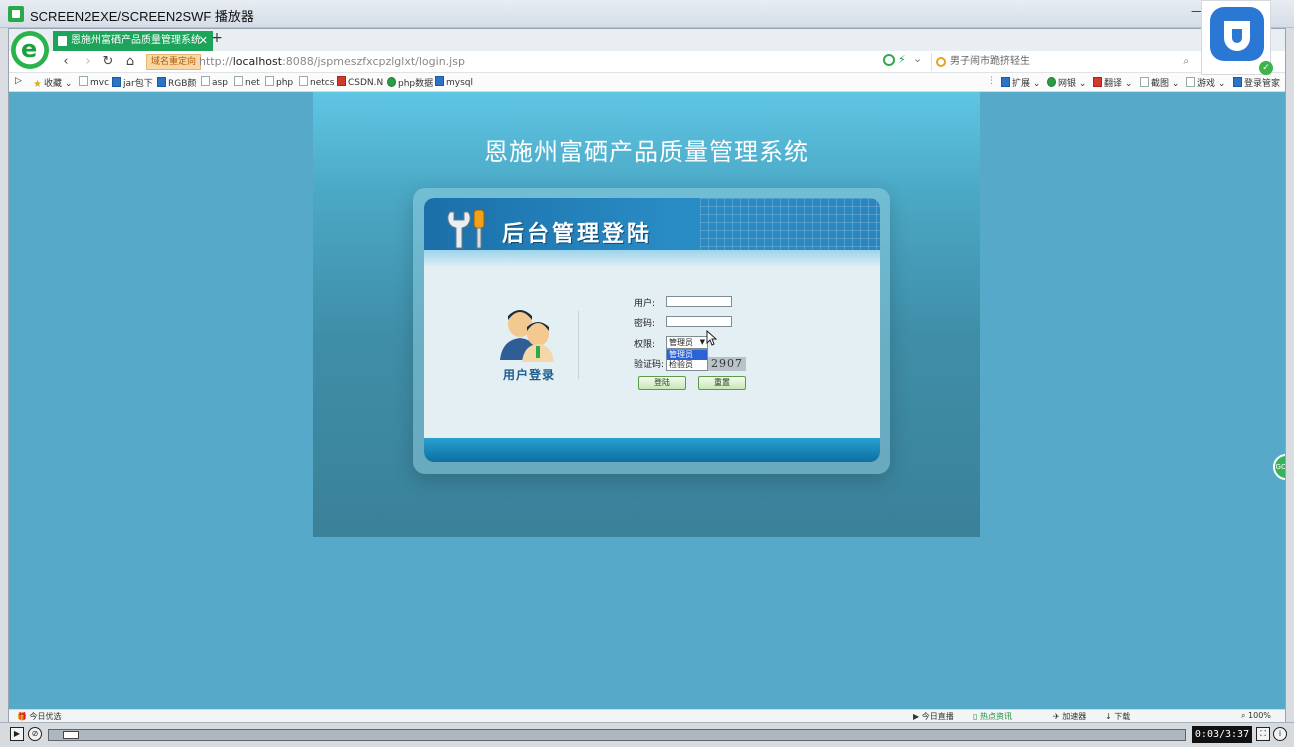 This screenshot has width=1294, height=747. Describe the element at coordinates (214, 82) in the screenshot. I see `bookmark-item: asp` at that location.